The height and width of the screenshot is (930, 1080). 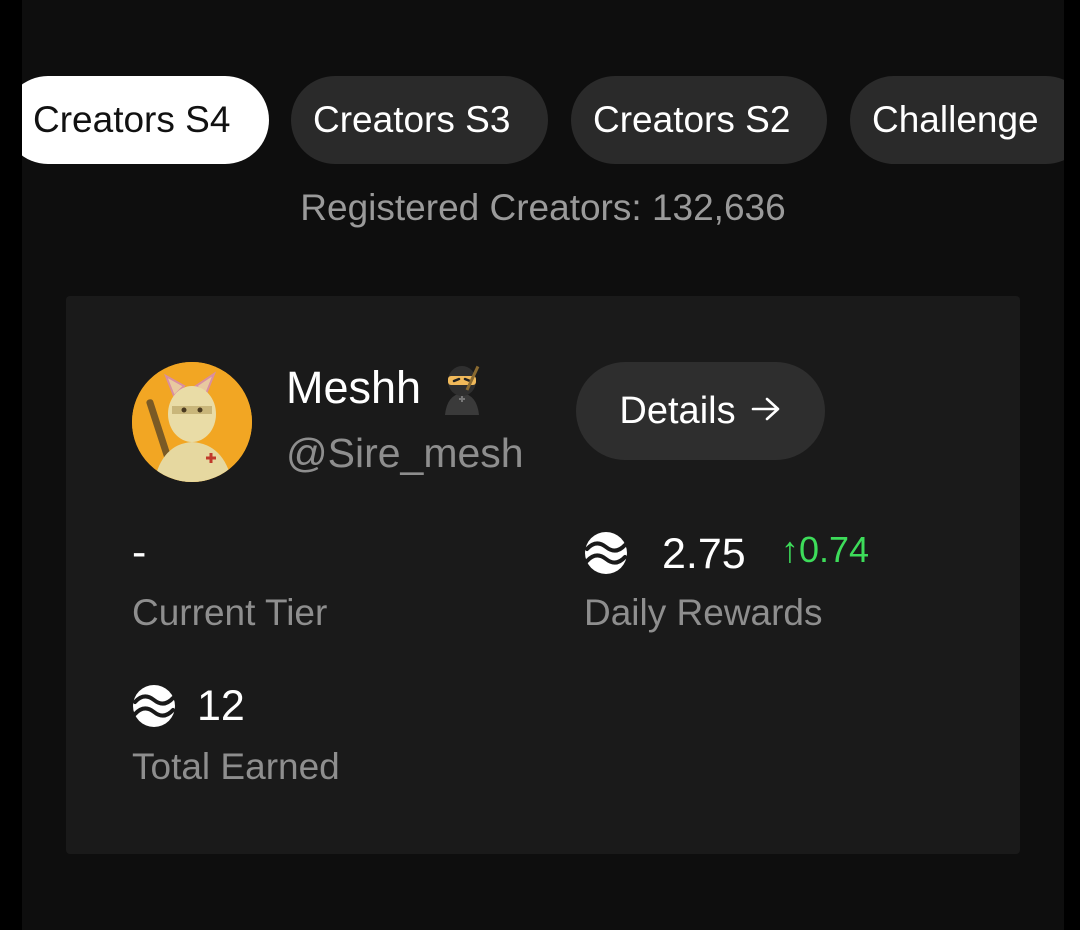 I want to click on avatar-image, so click(x=192, y=422).